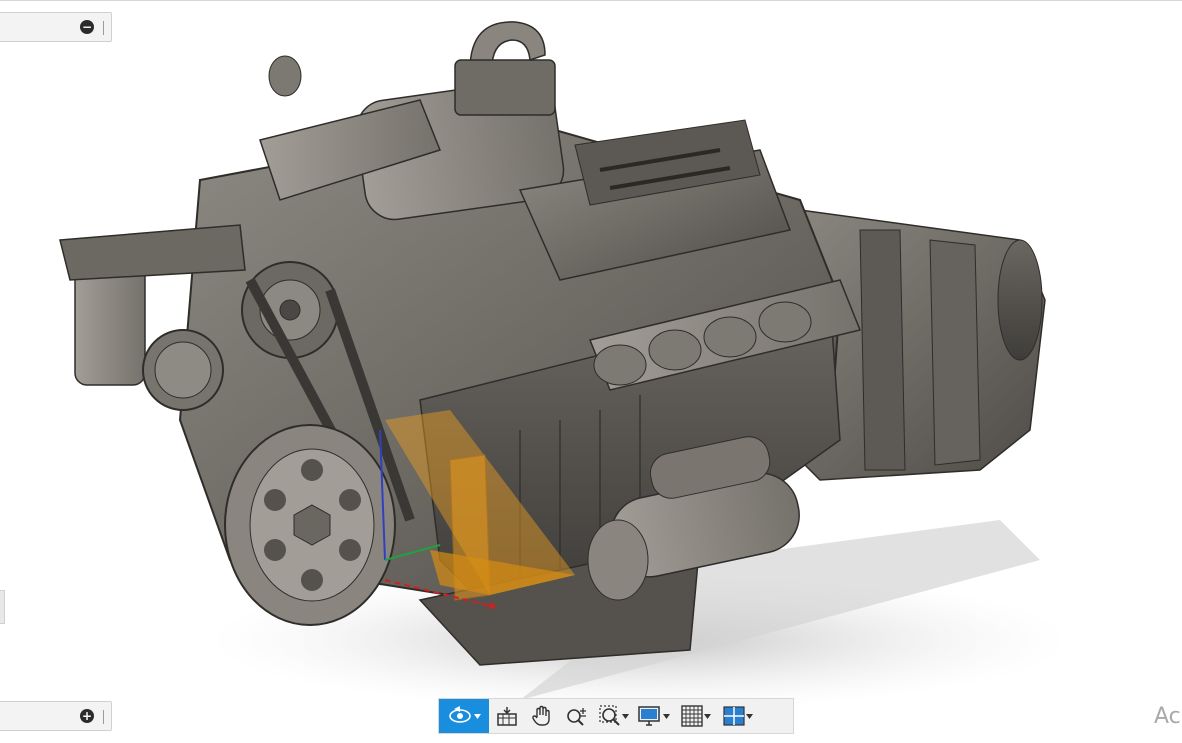 The width and height of the screenshot is (1182, 743). What do you see at coordinates (691, 716) in the screenshot?
I see `grid-icon` at bounding box center [691, 716].